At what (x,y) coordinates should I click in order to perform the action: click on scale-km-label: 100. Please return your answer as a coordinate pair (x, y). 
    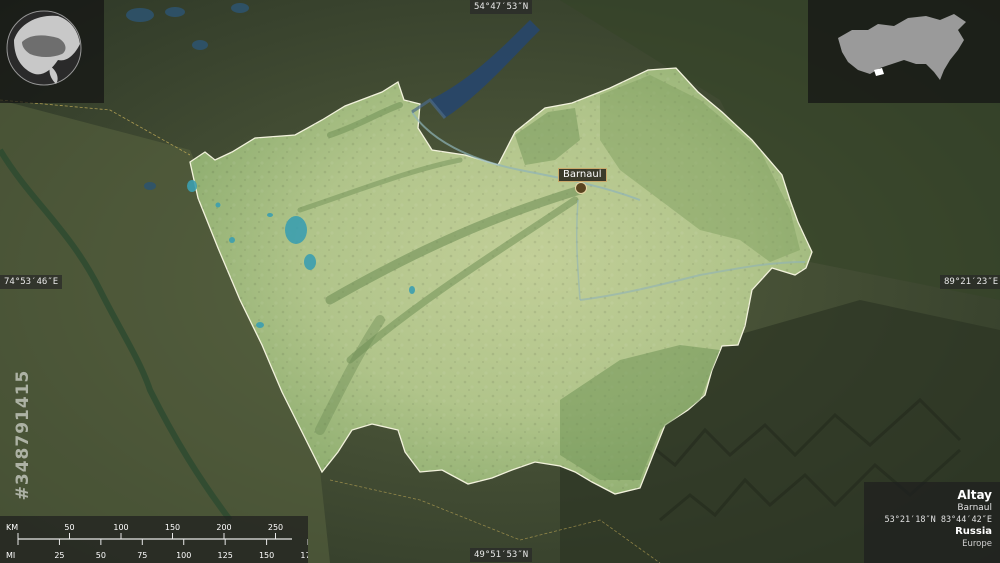
    Looking at the image, I should click on (120, 527).